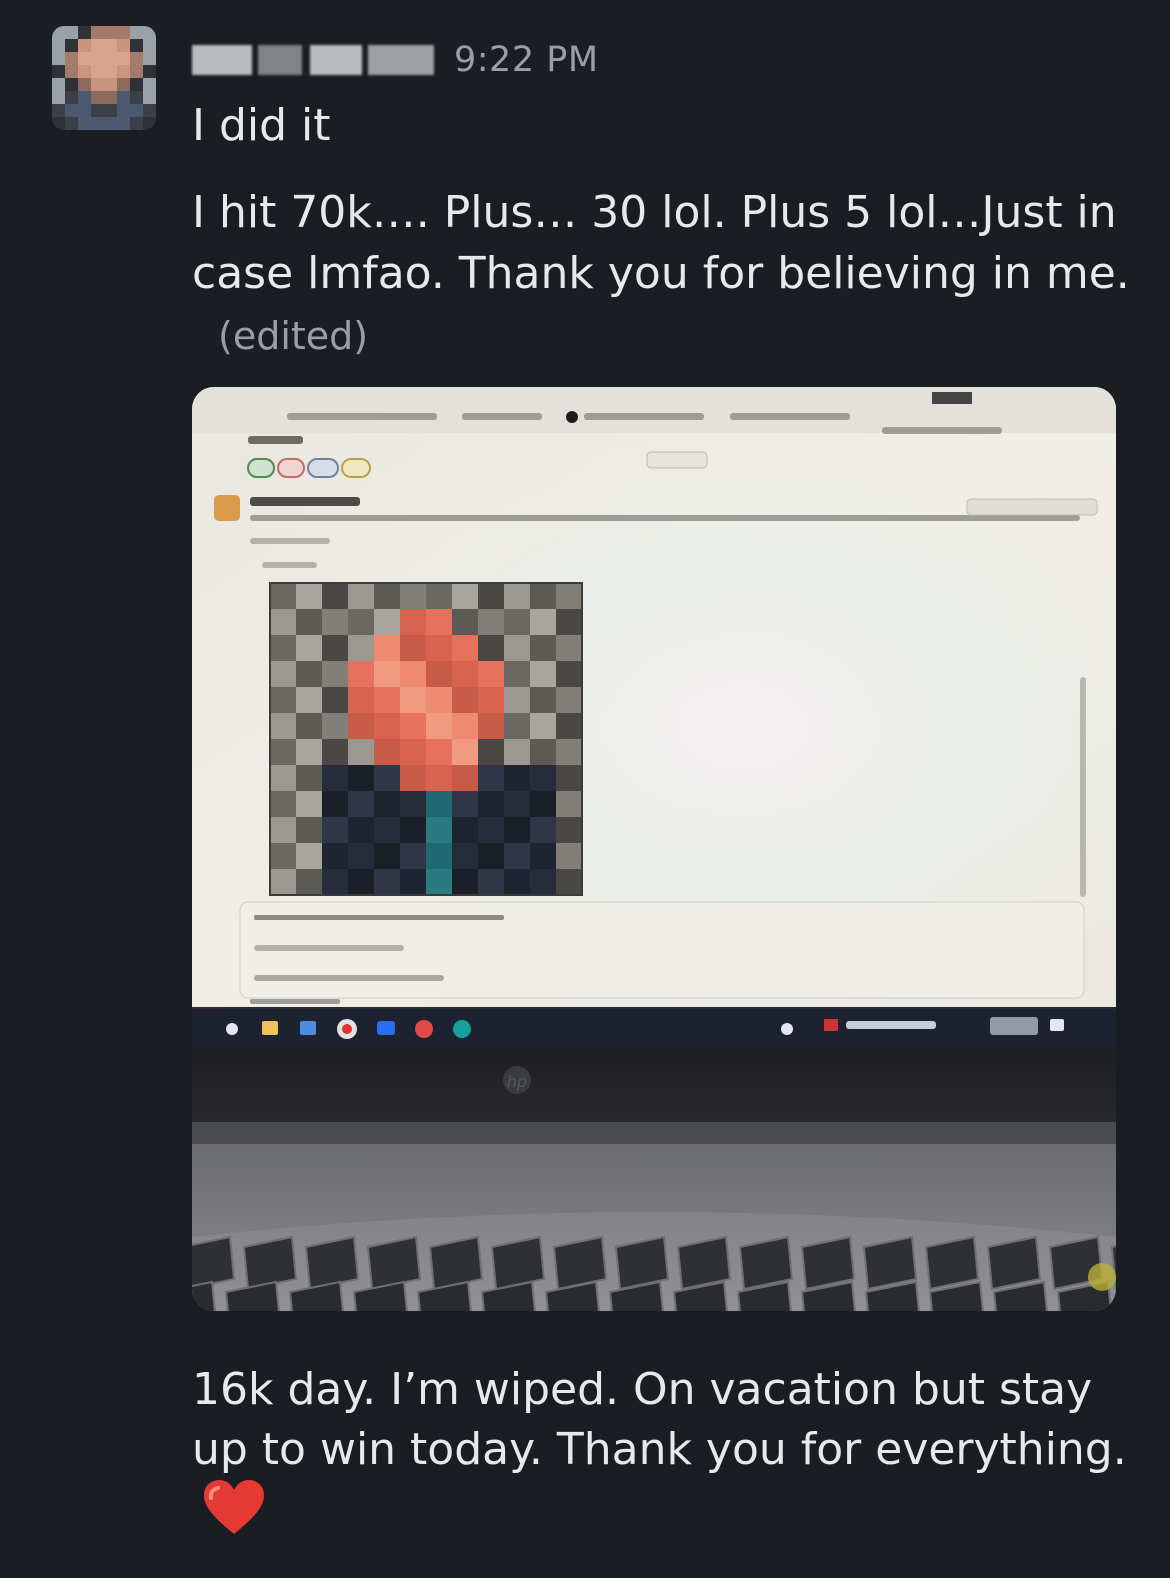 The height and width of the screenshot is (1578, 1170). I want to click on avatar, so click(104, 78).